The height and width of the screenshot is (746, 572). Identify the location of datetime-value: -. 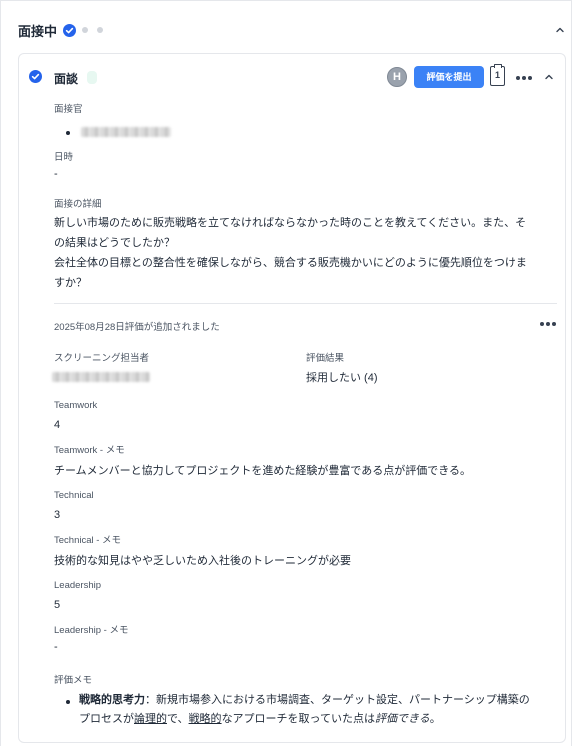
(56, 174).